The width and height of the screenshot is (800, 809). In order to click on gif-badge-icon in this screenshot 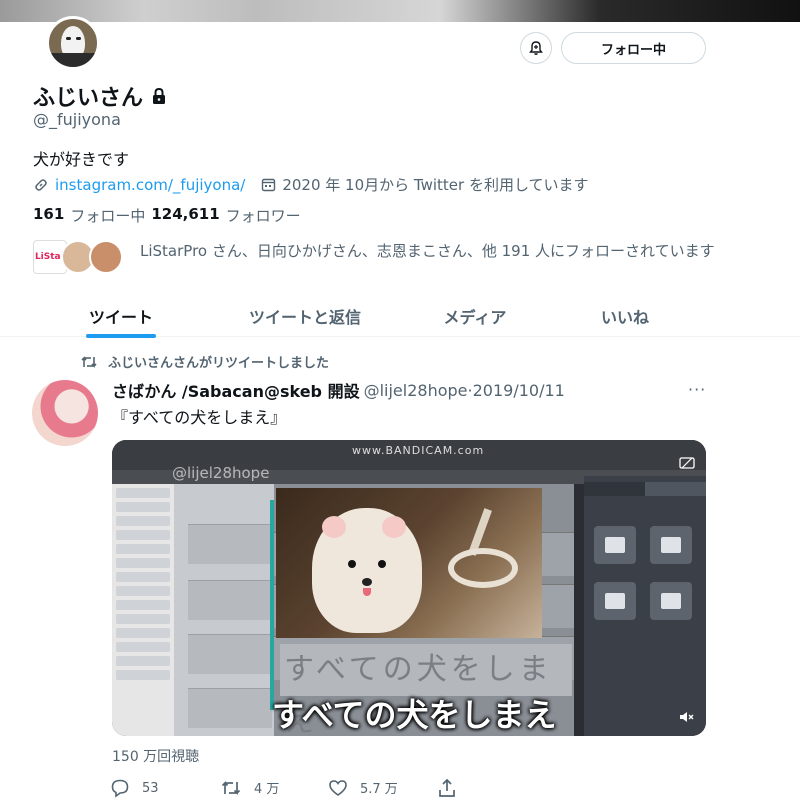, I will do `click(687, 463)`.